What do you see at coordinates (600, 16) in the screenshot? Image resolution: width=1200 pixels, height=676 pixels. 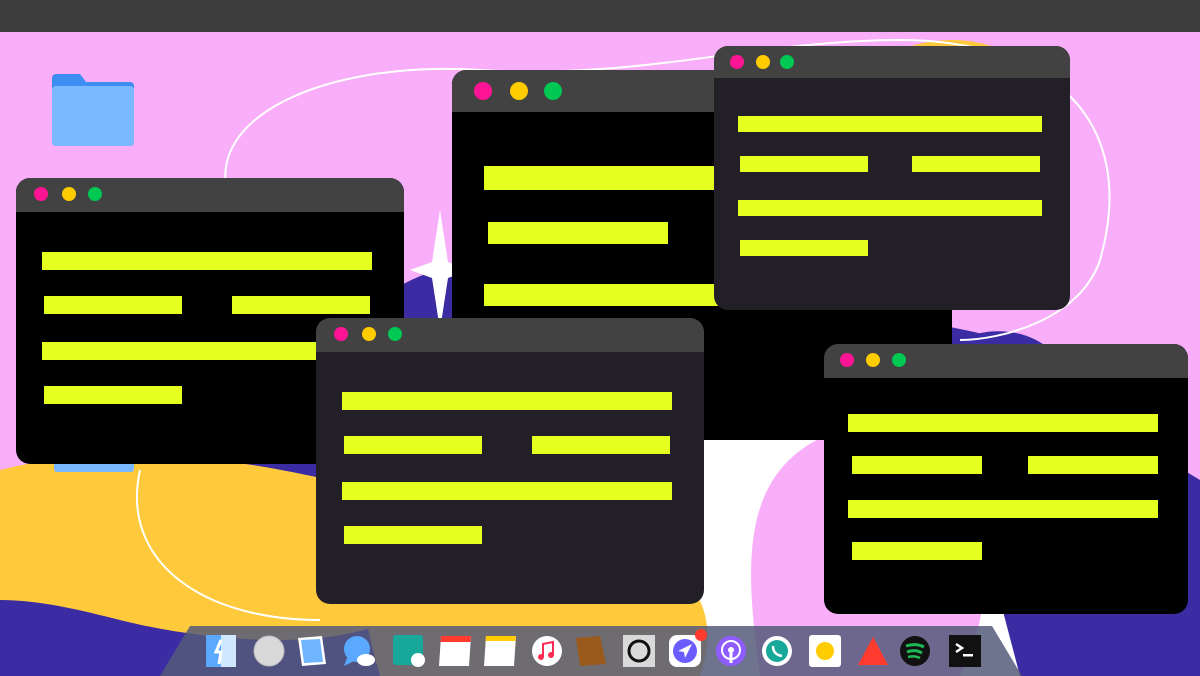 I see `menu-bar` at bounding box center [600, 16].